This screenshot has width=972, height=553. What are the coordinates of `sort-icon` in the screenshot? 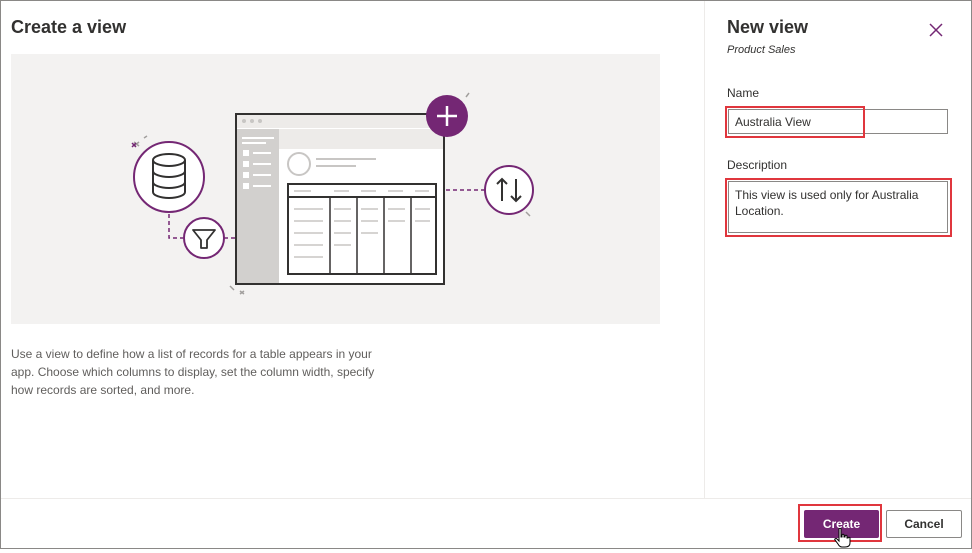 It's located at (509, 190).